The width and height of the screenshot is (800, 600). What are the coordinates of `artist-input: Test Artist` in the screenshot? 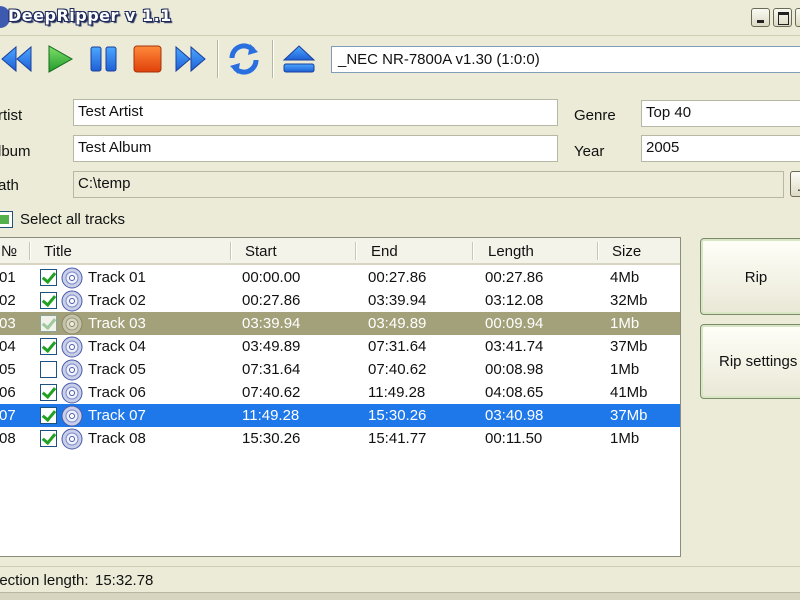 It's located at (315, 112).